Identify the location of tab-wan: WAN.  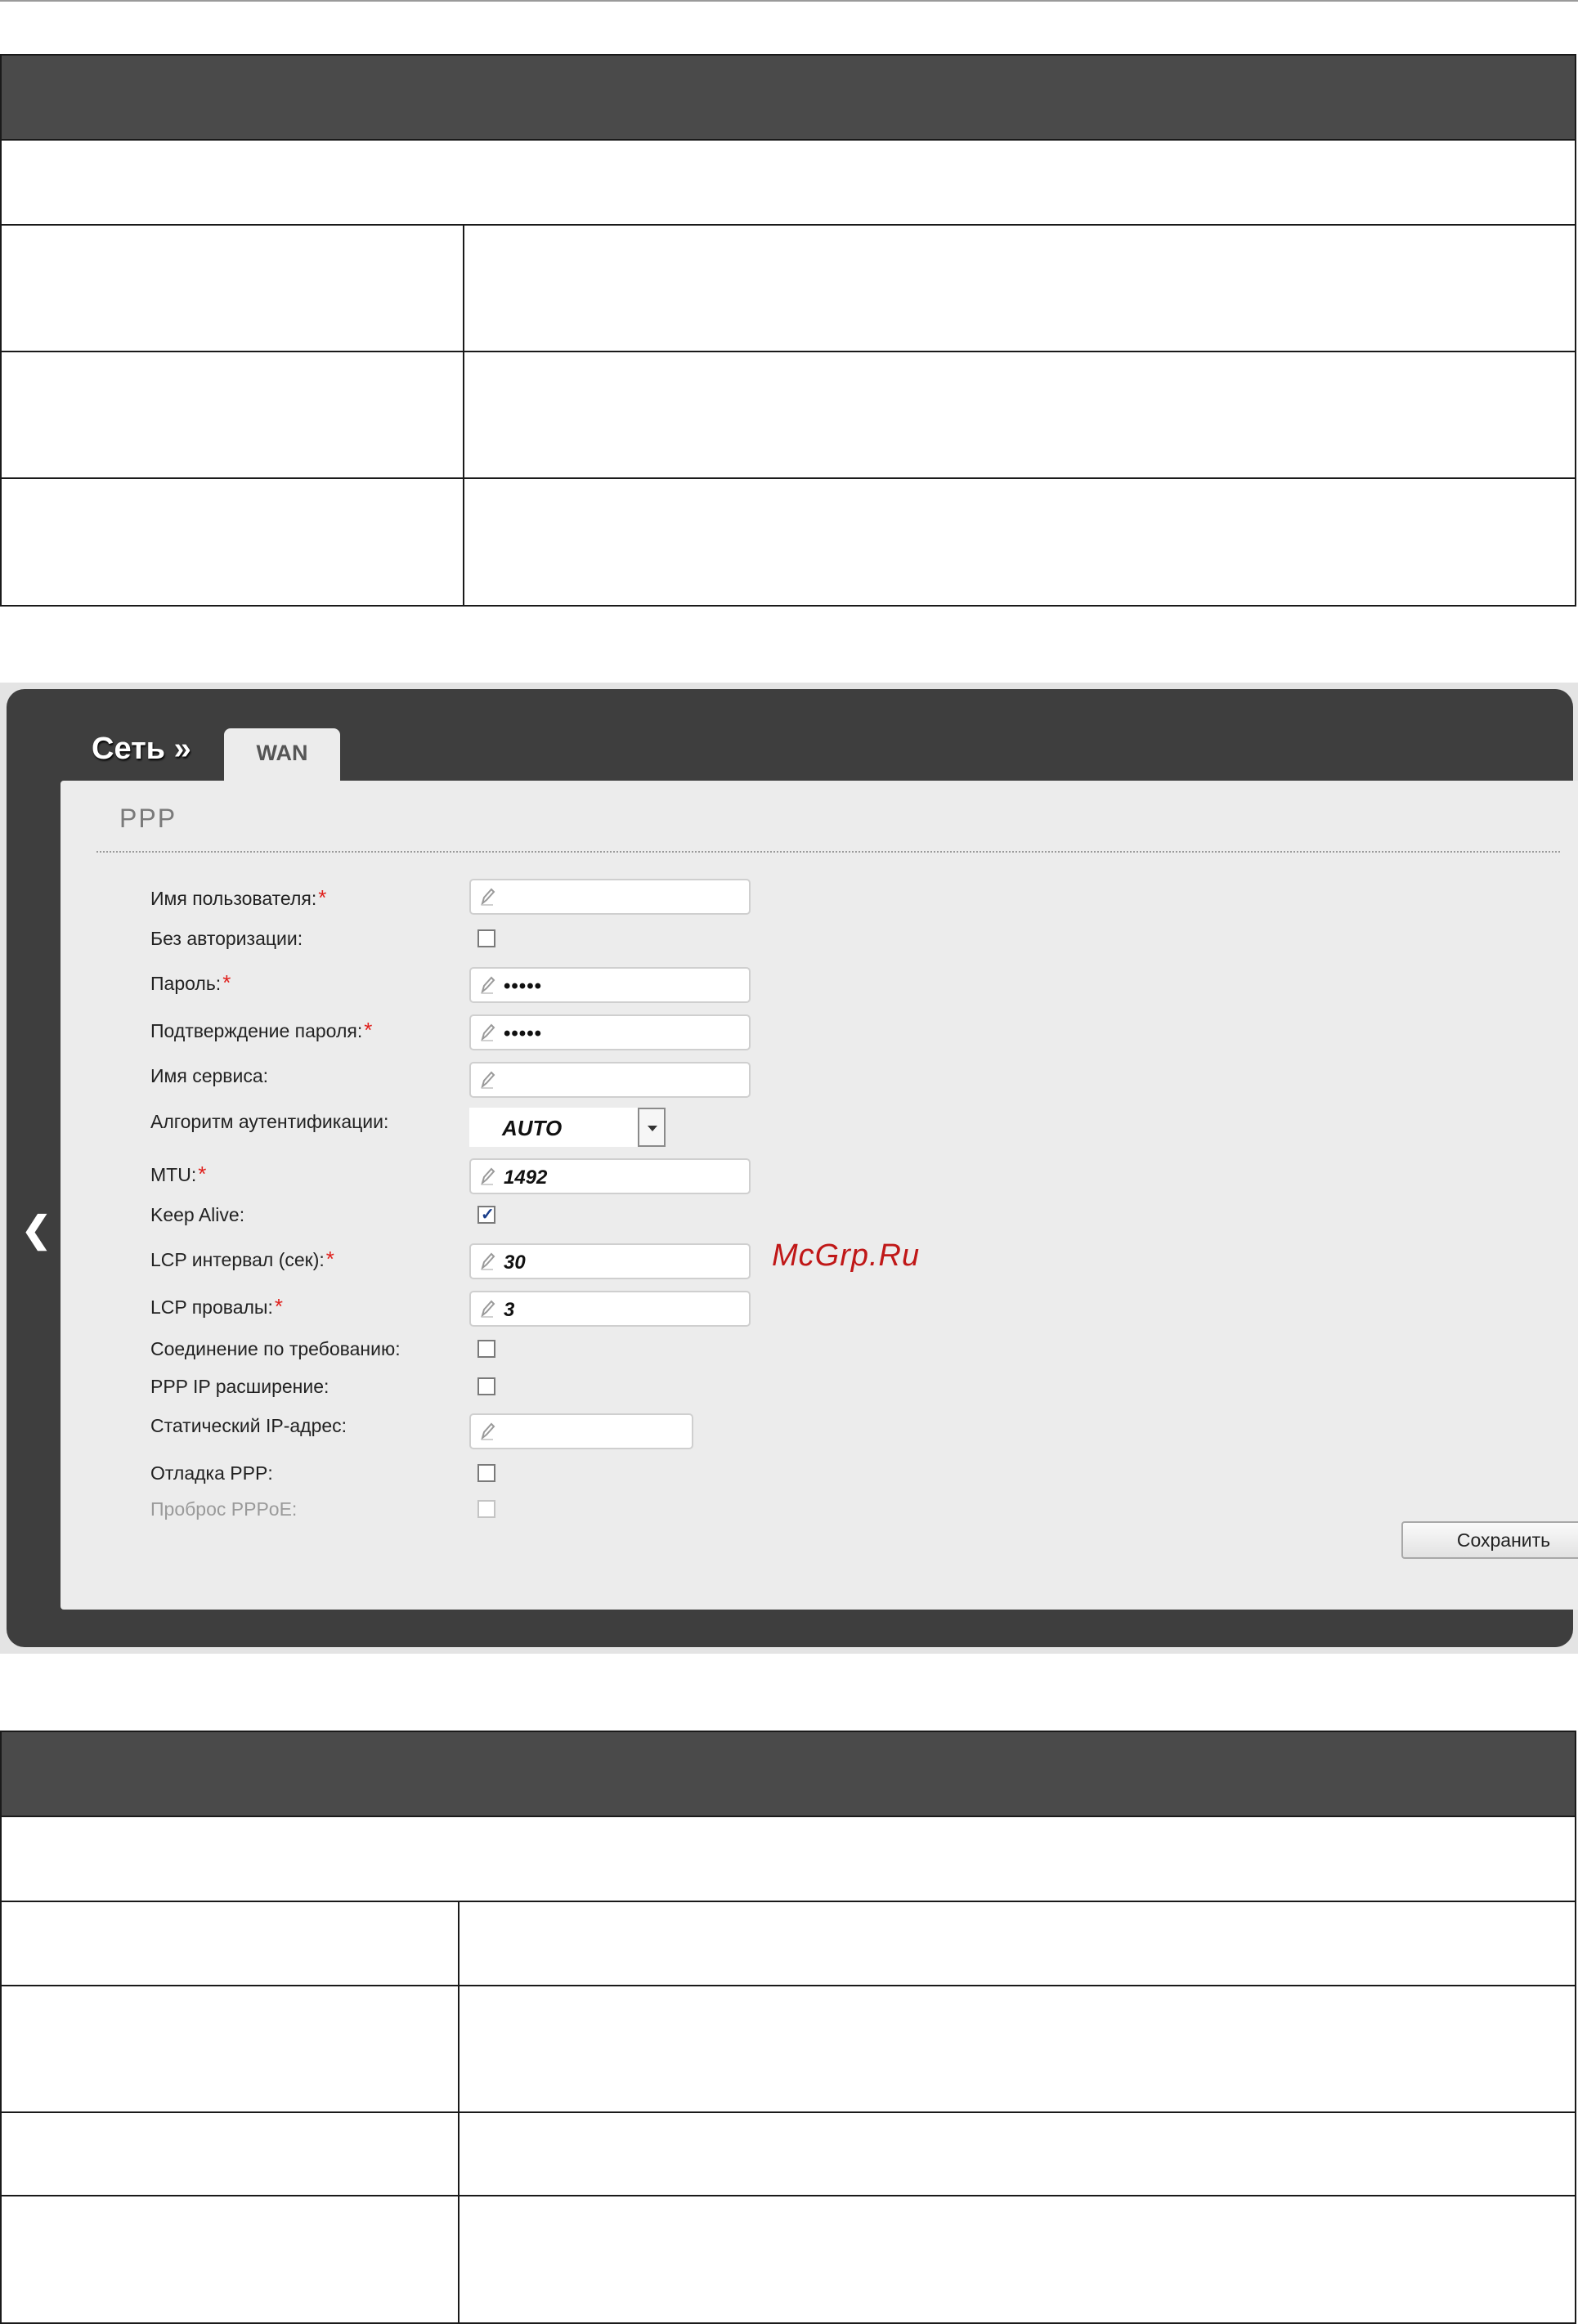
(282, 754).